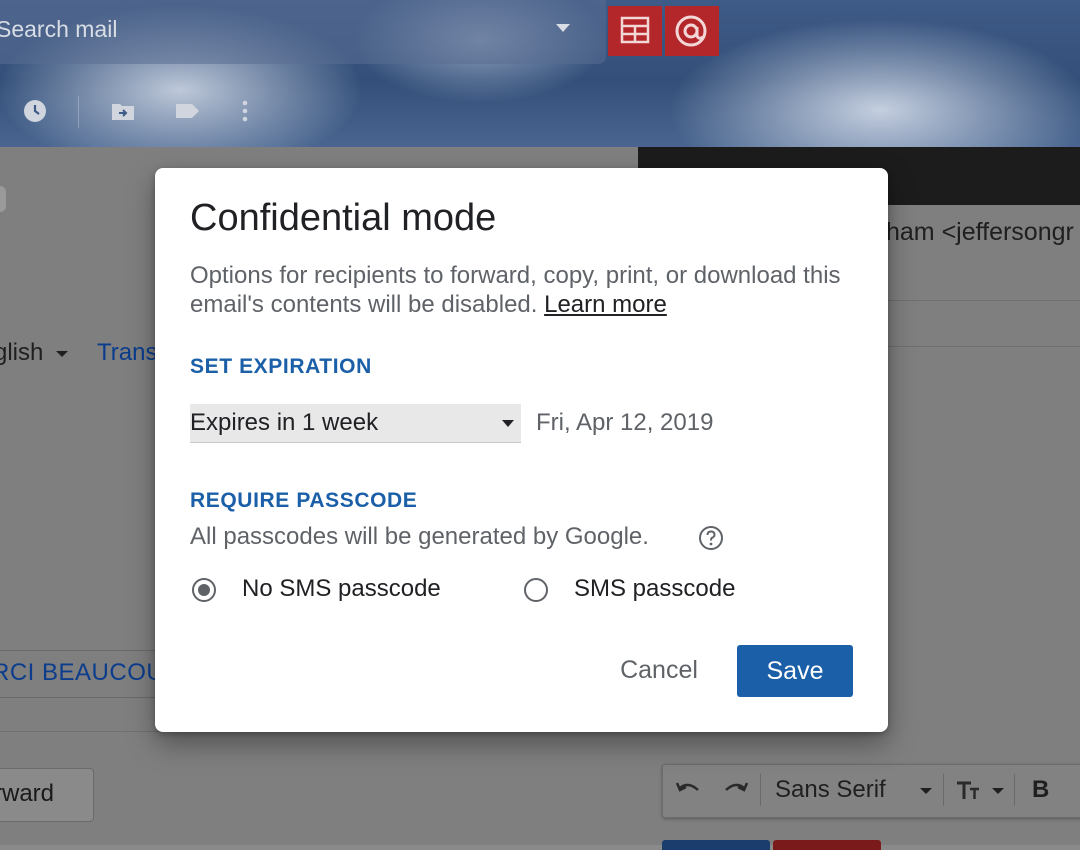  I want to click on undo-icon, so click(688, 790).